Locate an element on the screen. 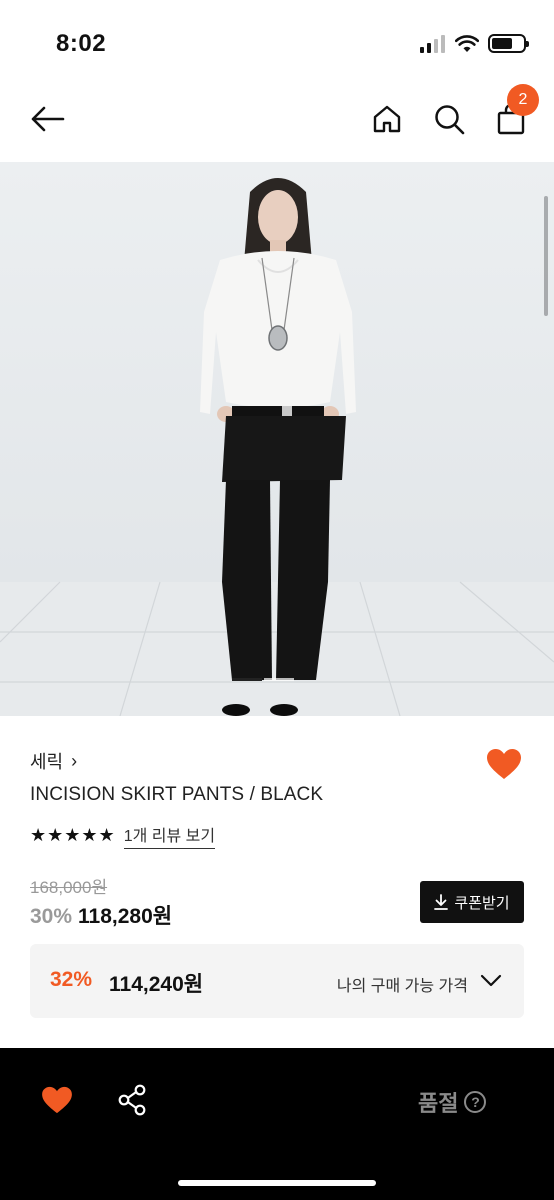  back-button is located at coordinates (47, 119).